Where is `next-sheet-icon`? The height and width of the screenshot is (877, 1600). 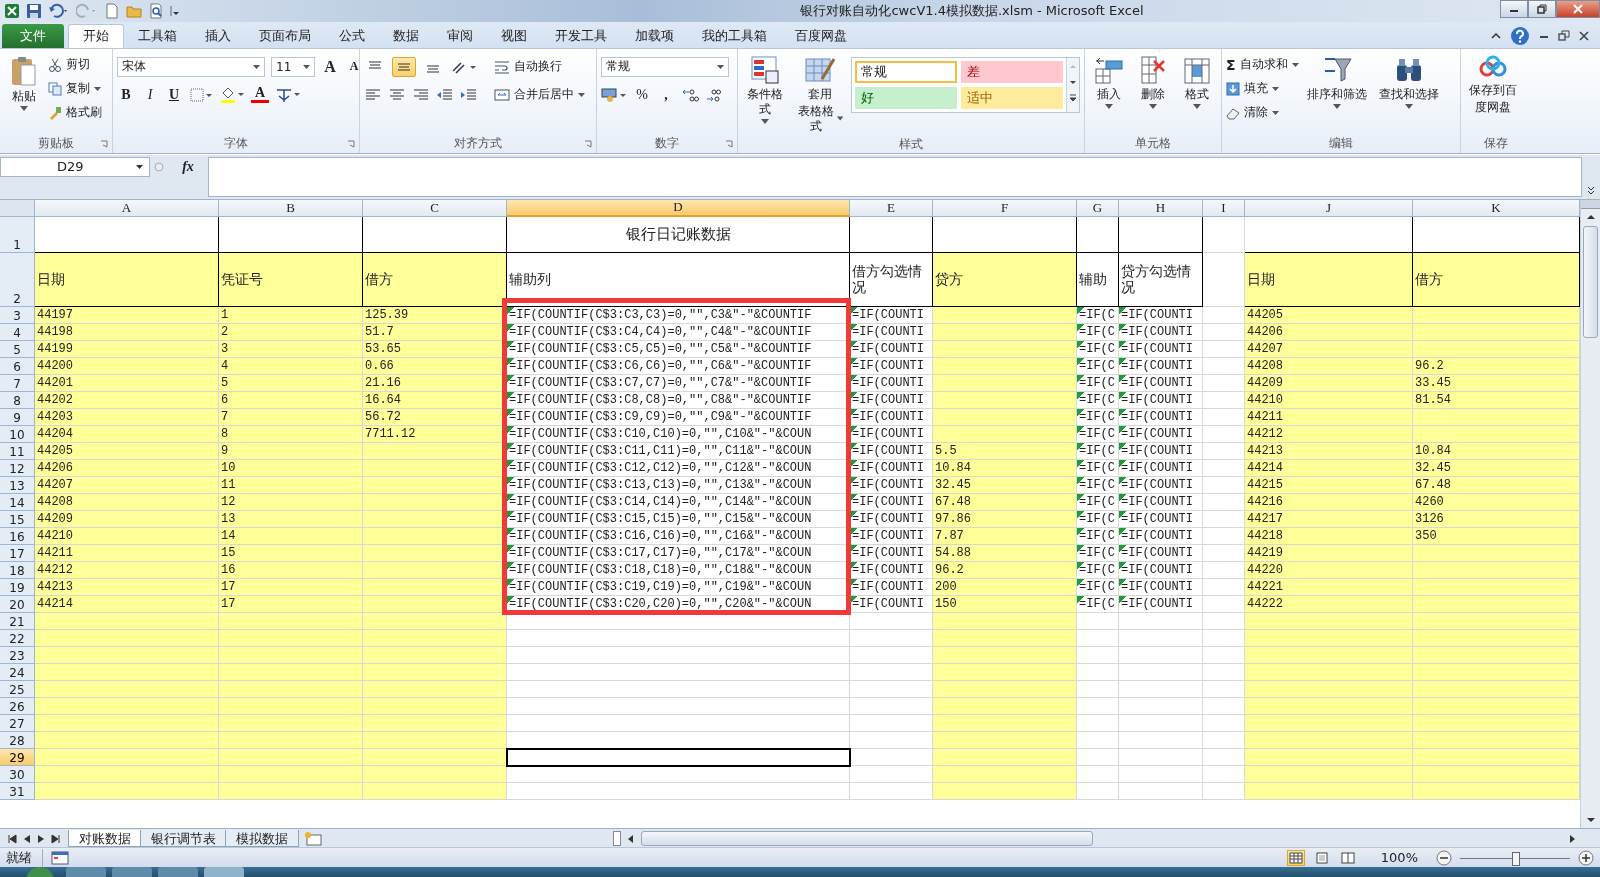 next-sheet-icon is located at coordinates (41, 839).